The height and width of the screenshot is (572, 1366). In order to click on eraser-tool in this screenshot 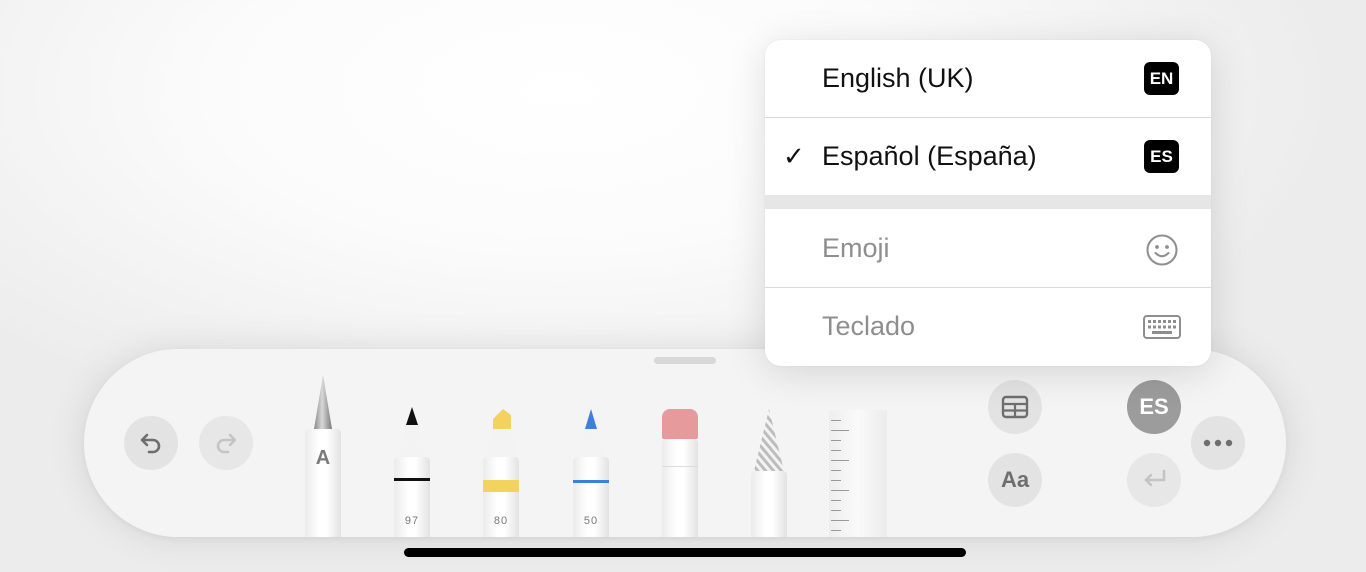, I will do `click(680, 473)`.